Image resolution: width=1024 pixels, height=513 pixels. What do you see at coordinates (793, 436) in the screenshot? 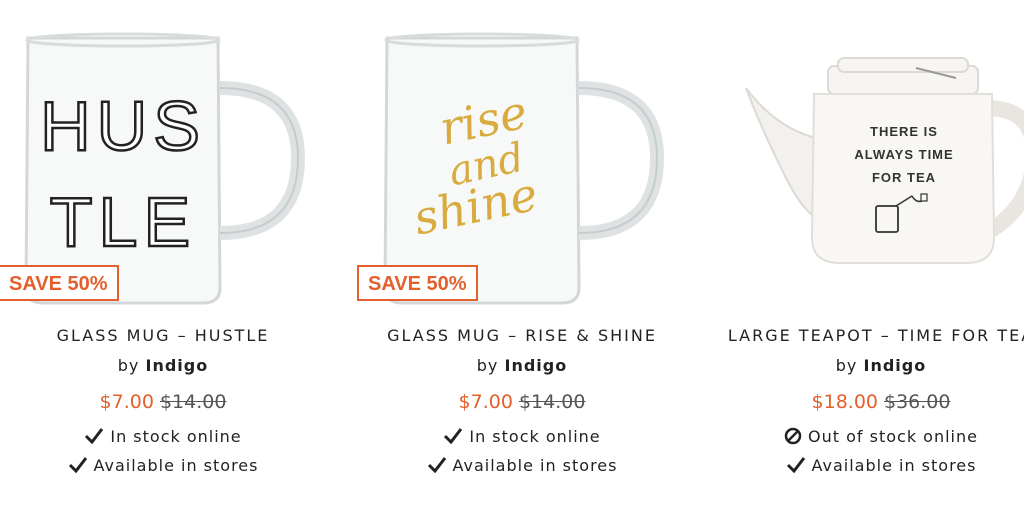
I see `unavailable-icon` at bounding box center [793, 436].